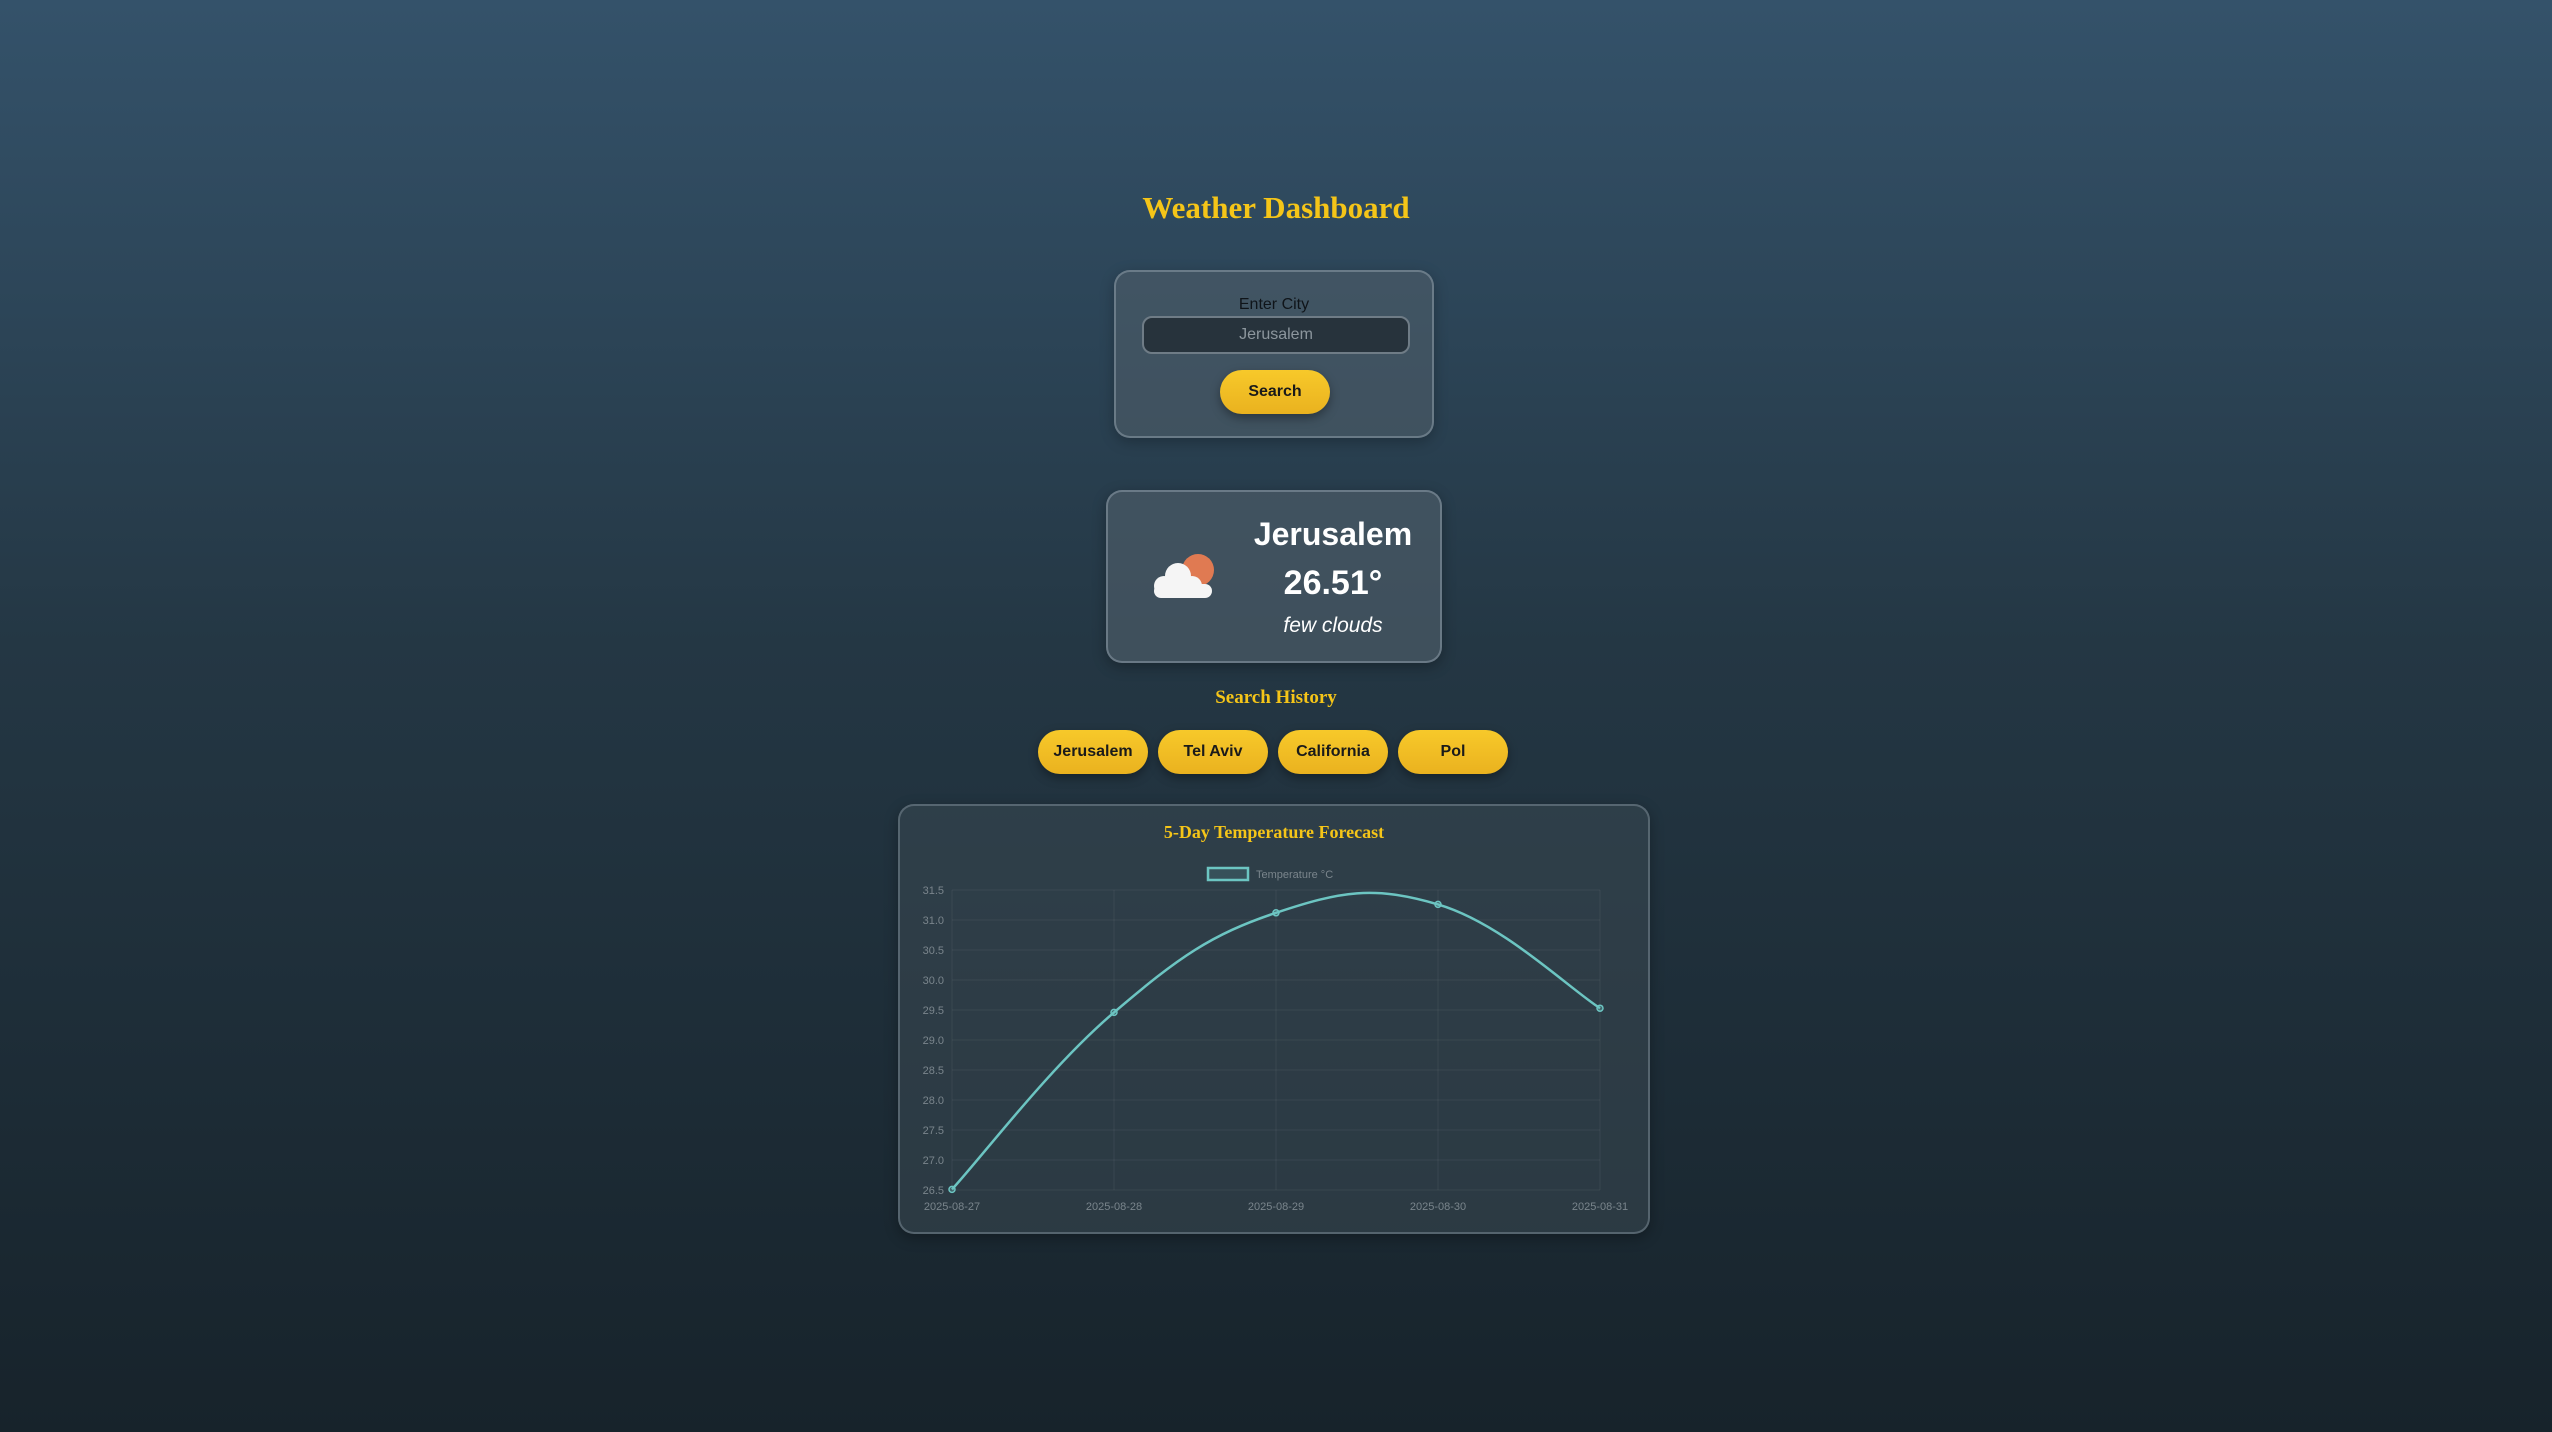 Image resolution: width=2552 pixels, height=1432 pixels. Describe the element at coordinates (1276, 697) in the screenshot. I see `search-history-heading: Search History` at that location.